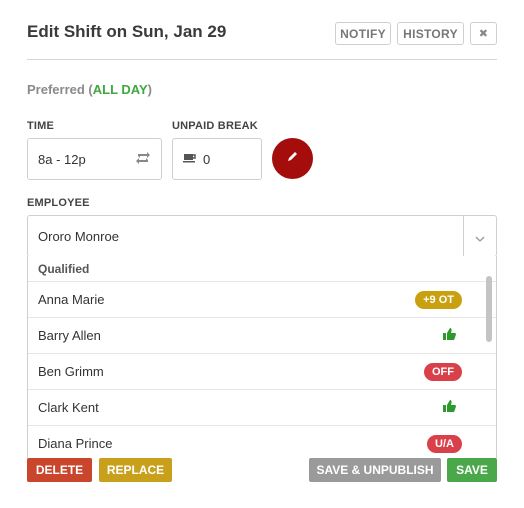  I want to click on employee-option: Clark Kent, so click(262, 408).